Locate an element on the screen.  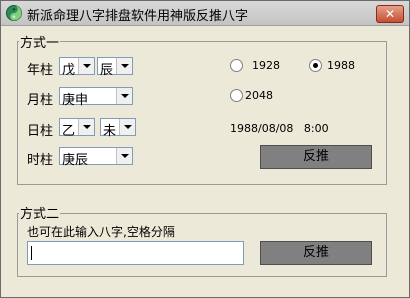
reverse-button-method2: 反推 is located at coordinates (316, 253).